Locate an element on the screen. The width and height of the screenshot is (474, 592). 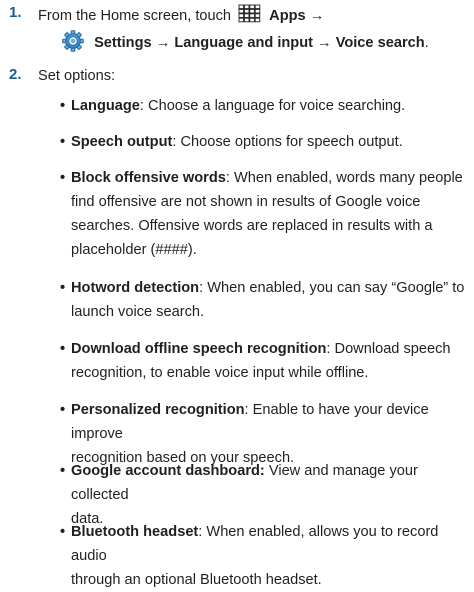
option-term: Personalized recognition is located at coordinates (158, 410).